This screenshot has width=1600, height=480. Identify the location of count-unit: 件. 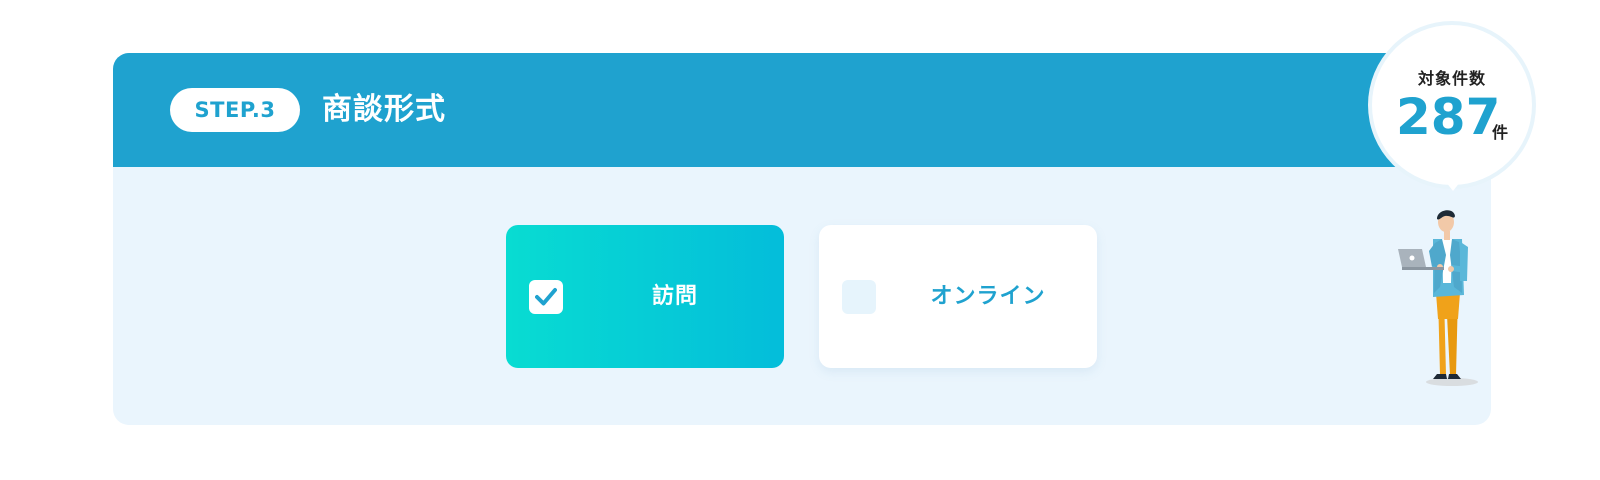
(1500, 132).